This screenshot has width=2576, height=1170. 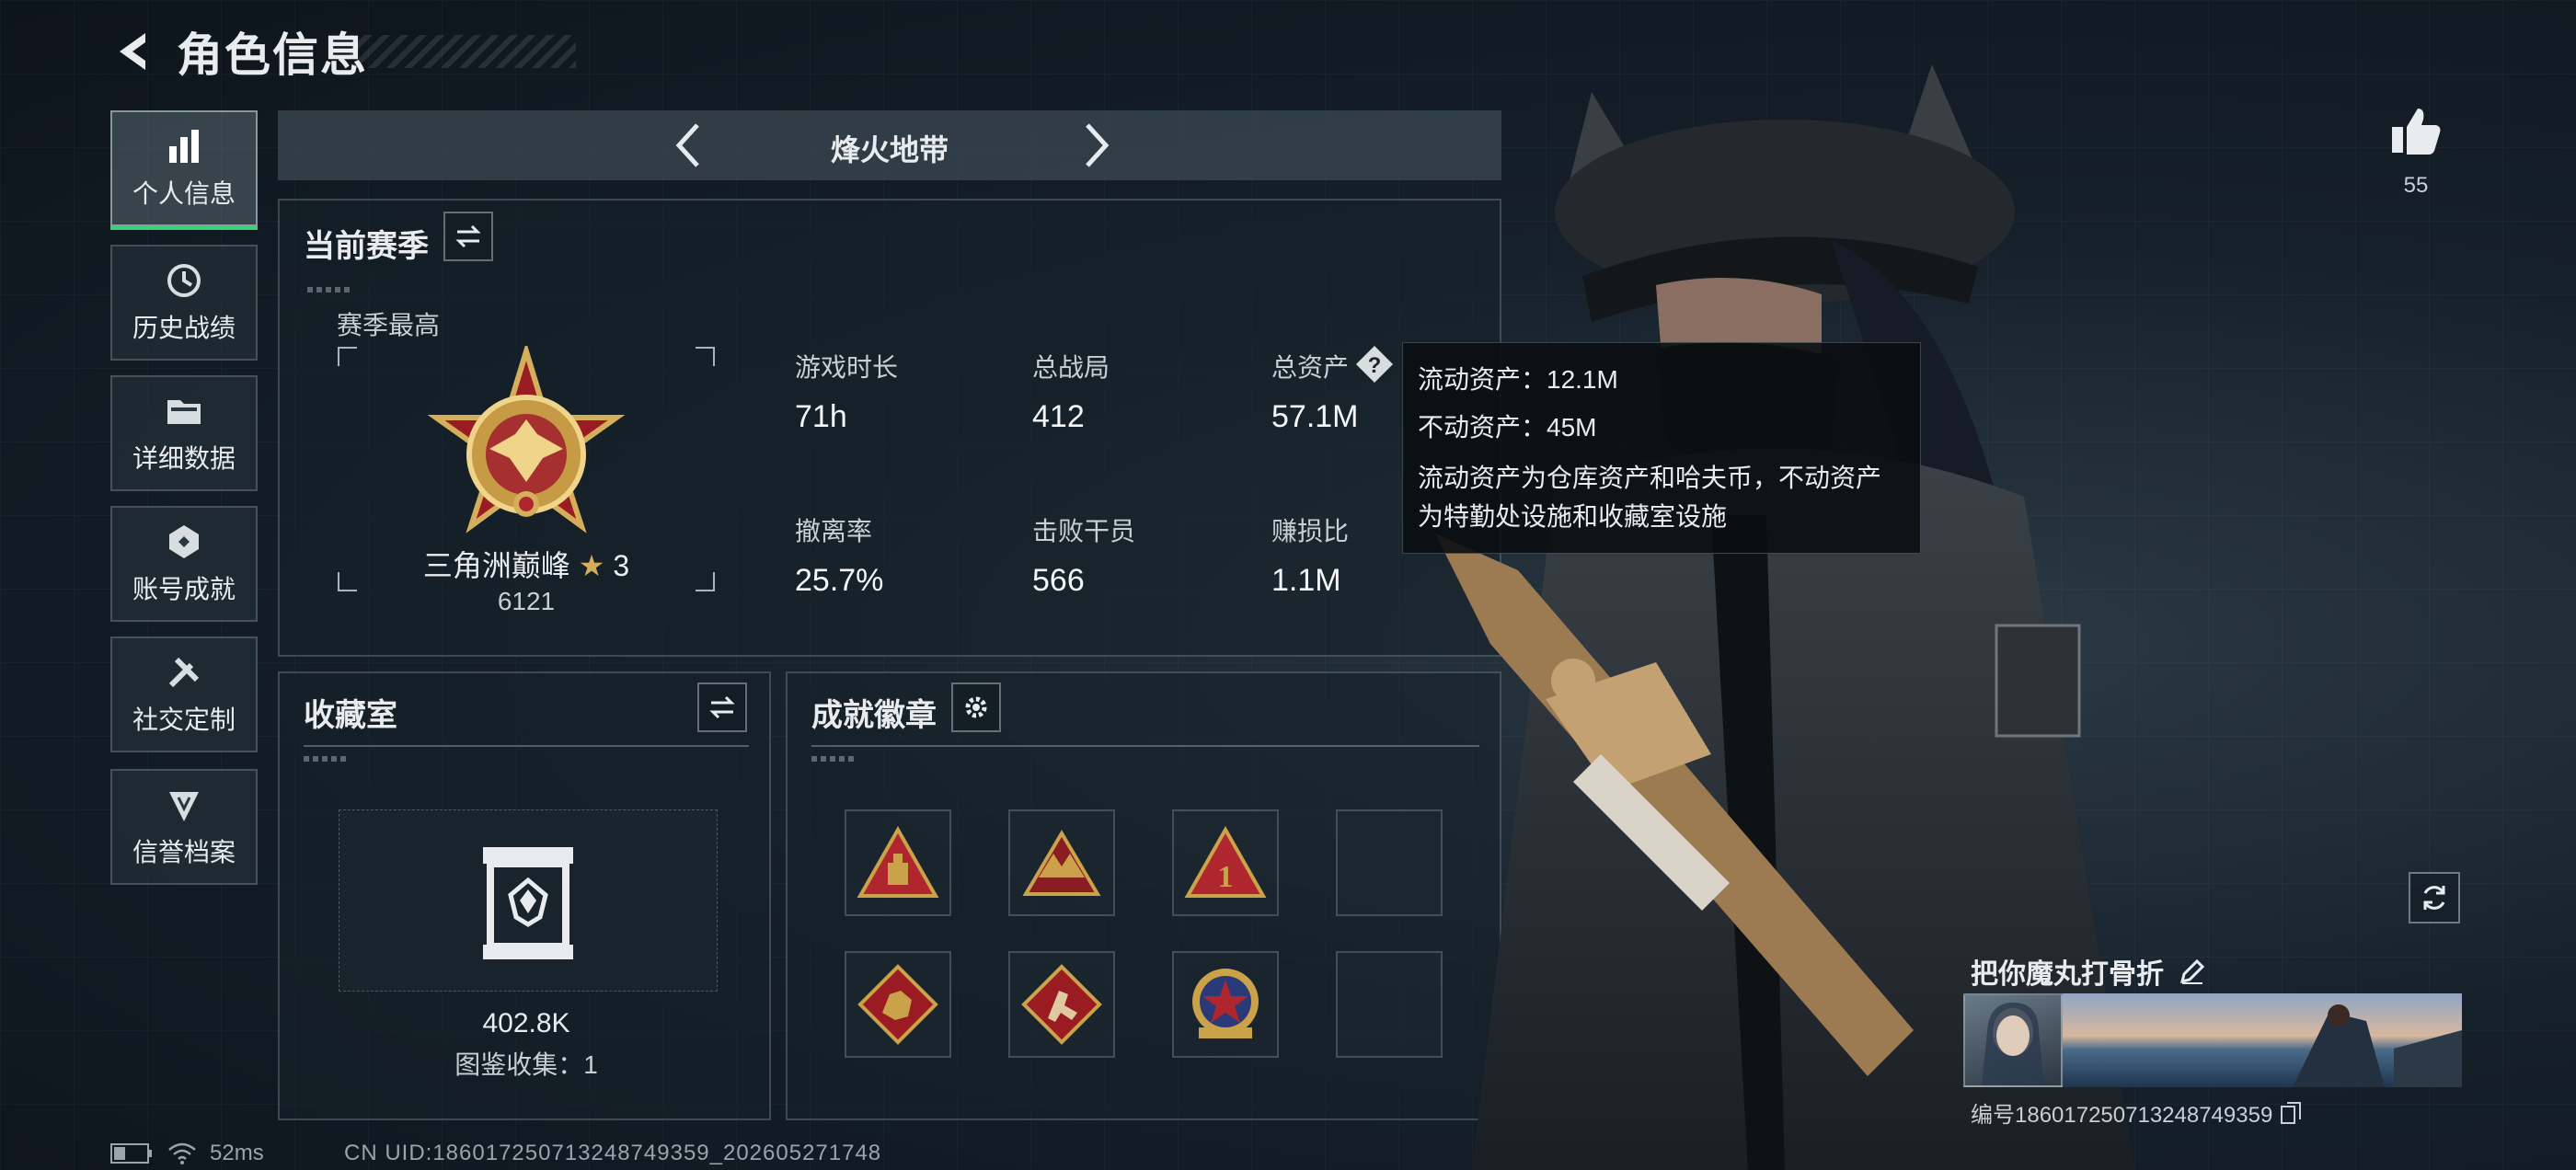 What do you see at coordinates (184, 672) in the screenshot?
I see `tools-icon` at bounding box center [184, 672].